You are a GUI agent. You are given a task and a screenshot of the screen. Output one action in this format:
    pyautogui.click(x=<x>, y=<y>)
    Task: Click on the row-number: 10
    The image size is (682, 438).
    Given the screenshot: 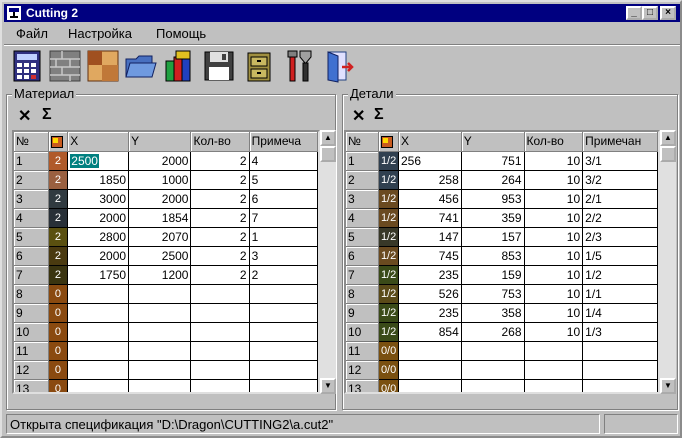 What is the action you would take?
    pyautogui.click(x=363, y=332)
    